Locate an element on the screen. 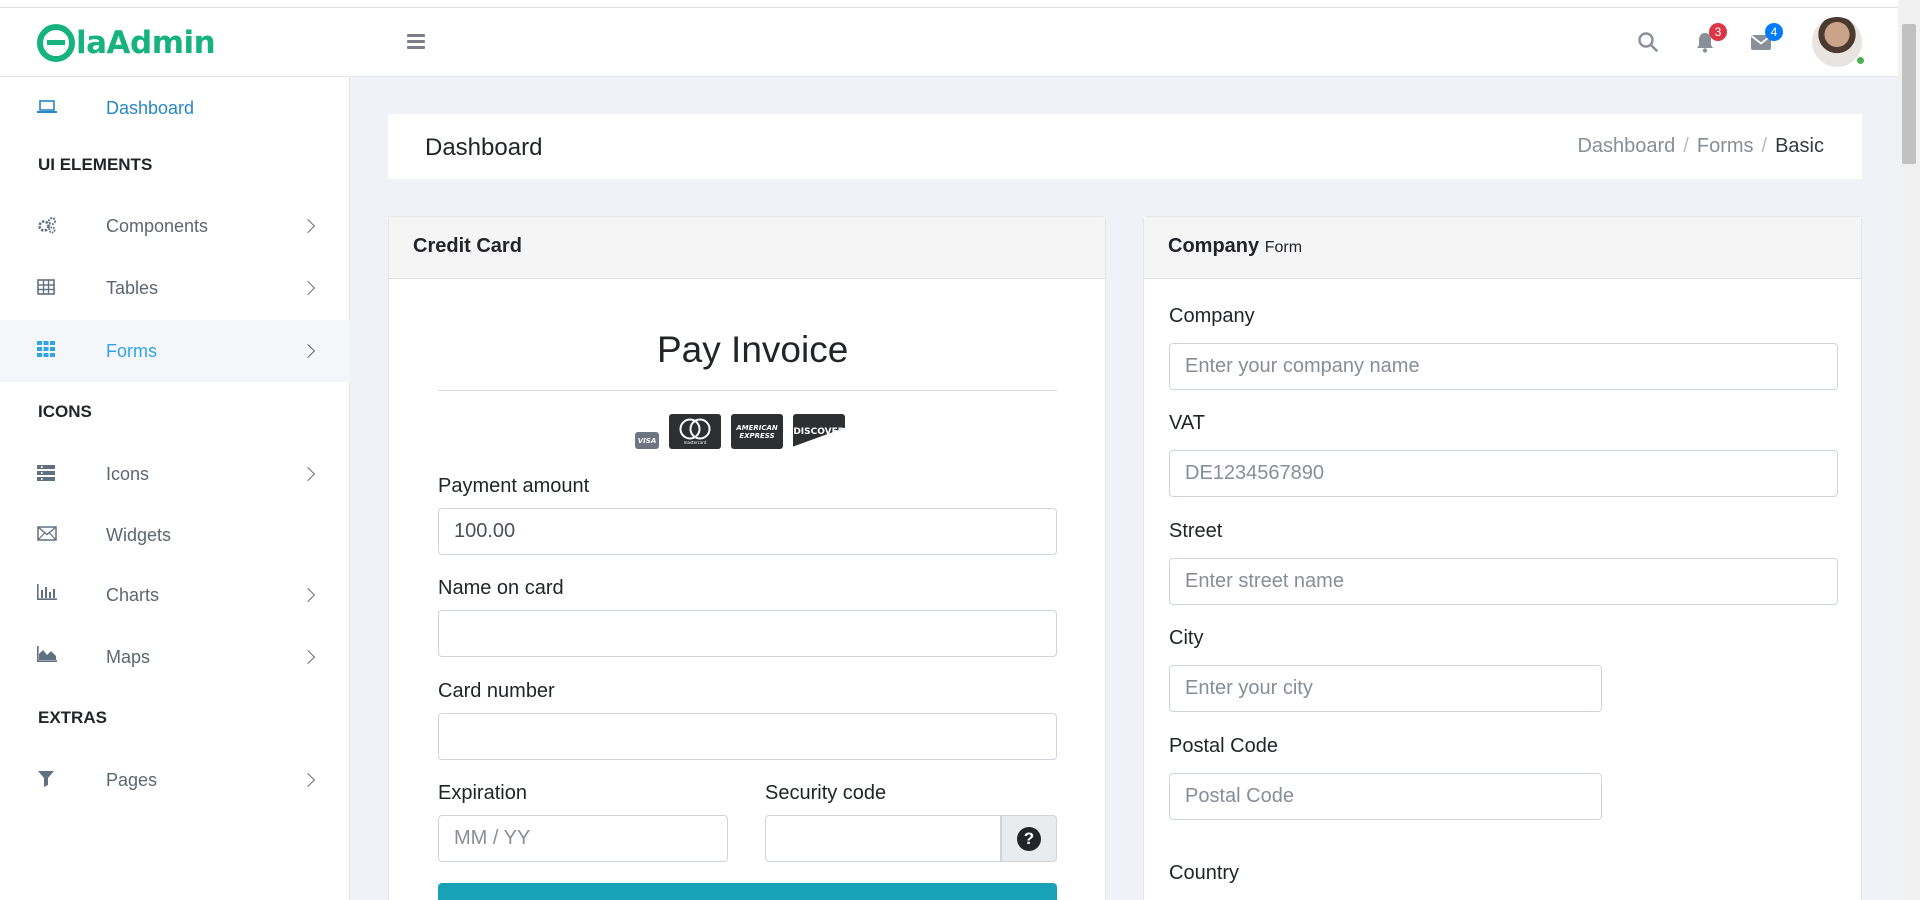  sidebar-item-label: Maps is located at coordinates (128, 656).